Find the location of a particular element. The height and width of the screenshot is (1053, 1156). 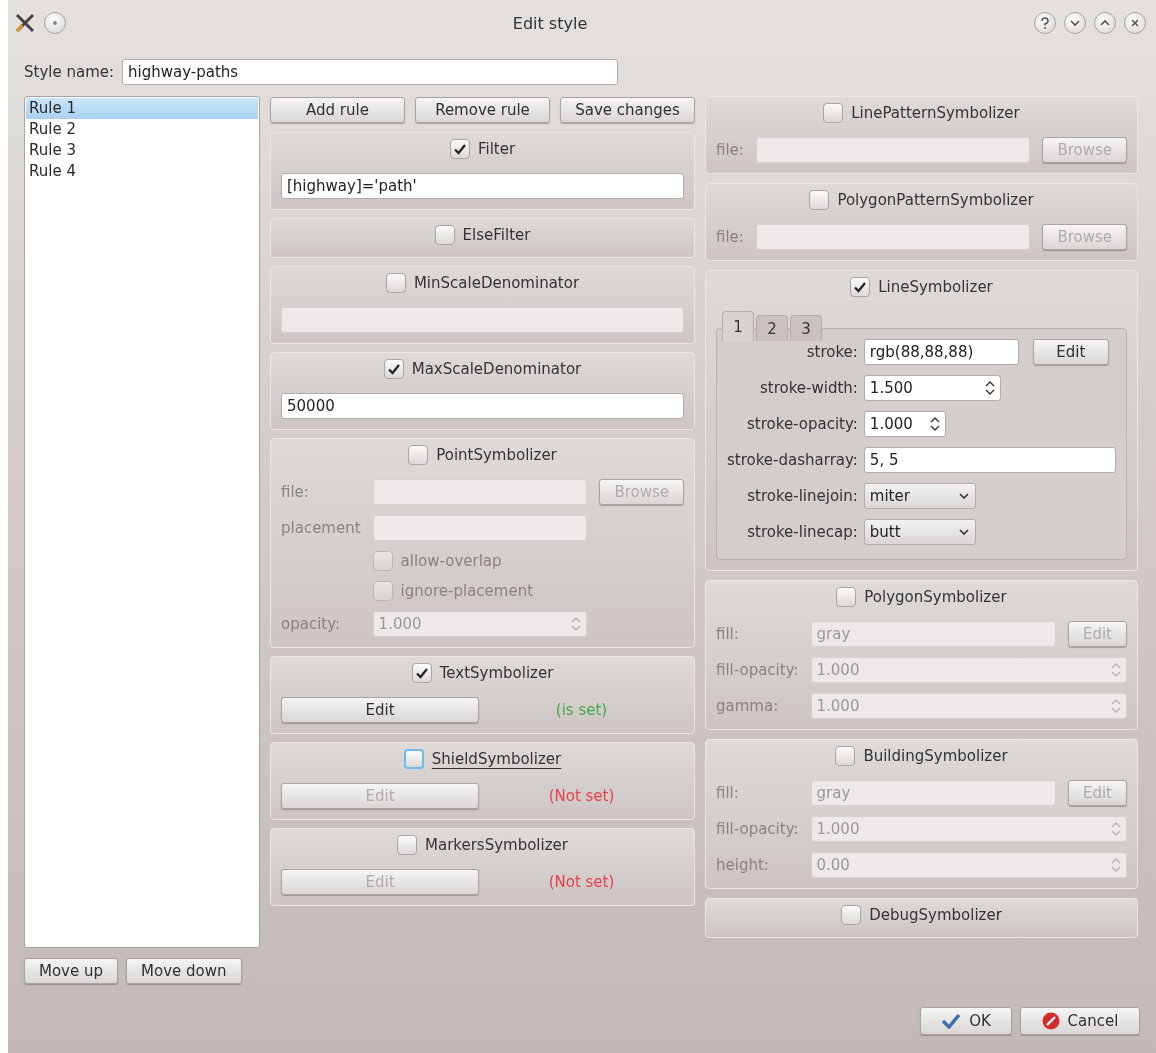

tab: 1 is located at coordinates (738, 326).